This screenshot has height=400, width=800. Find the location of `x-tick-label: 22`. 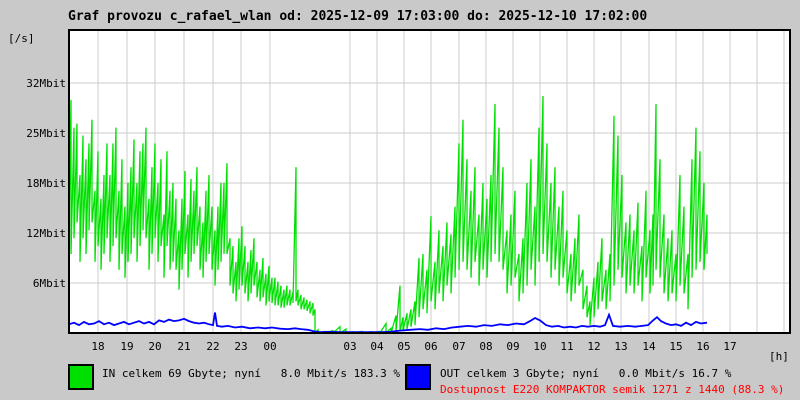

x-tick-label: 22 is located at coordinates (212, 346).